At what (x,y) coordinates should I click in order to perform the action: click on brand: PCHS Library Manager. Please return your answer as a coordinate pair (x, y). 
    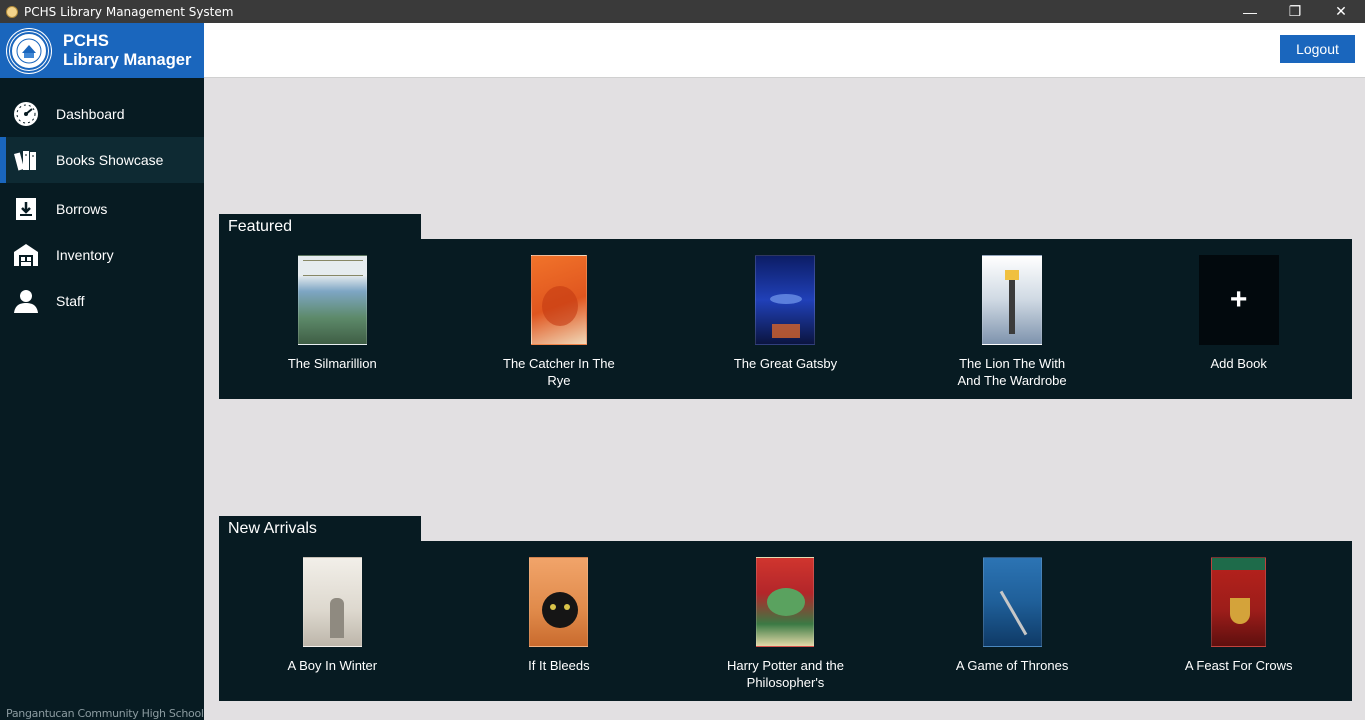
    Looking at the image, I should click on (102, 50).